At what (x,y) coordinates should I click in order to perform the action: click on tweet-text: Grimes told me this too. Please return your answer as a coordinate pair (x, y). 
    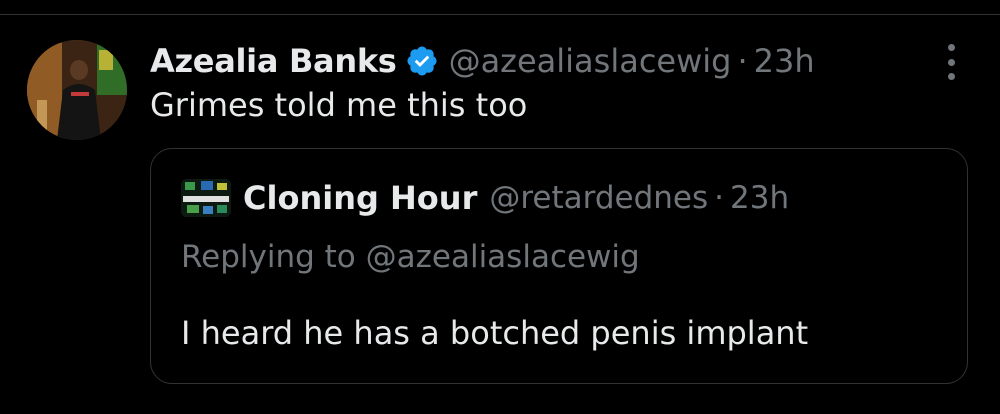
    Looking at the image, I should click on (339, 105).